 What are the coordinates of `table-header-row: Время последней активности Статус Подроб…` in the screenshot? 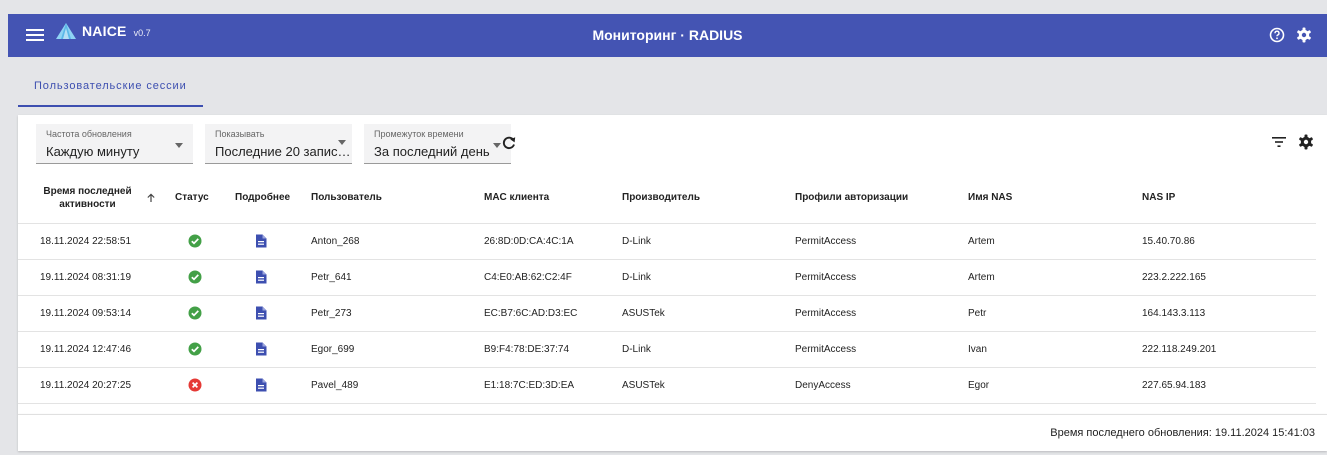 It's located at (667, 198).